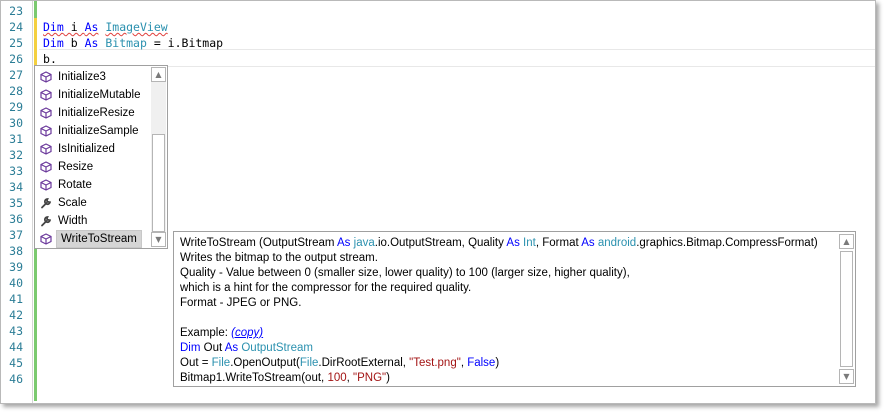  I want to click on autocomplete-item: Resize, so click(94, 167).